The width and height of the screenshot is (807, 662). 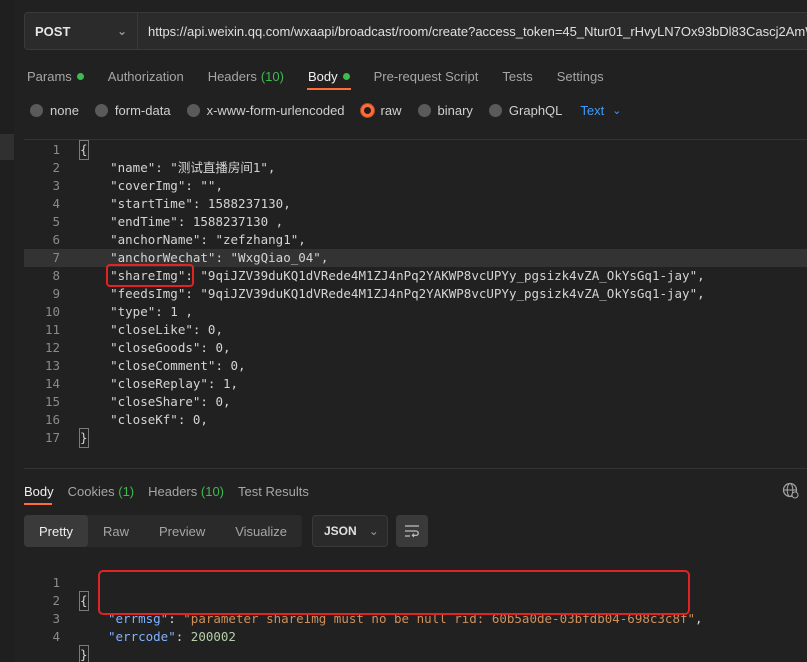 I want to click on code-line: 4 "startTime": 1588237130,, so click(x=415, y=204).